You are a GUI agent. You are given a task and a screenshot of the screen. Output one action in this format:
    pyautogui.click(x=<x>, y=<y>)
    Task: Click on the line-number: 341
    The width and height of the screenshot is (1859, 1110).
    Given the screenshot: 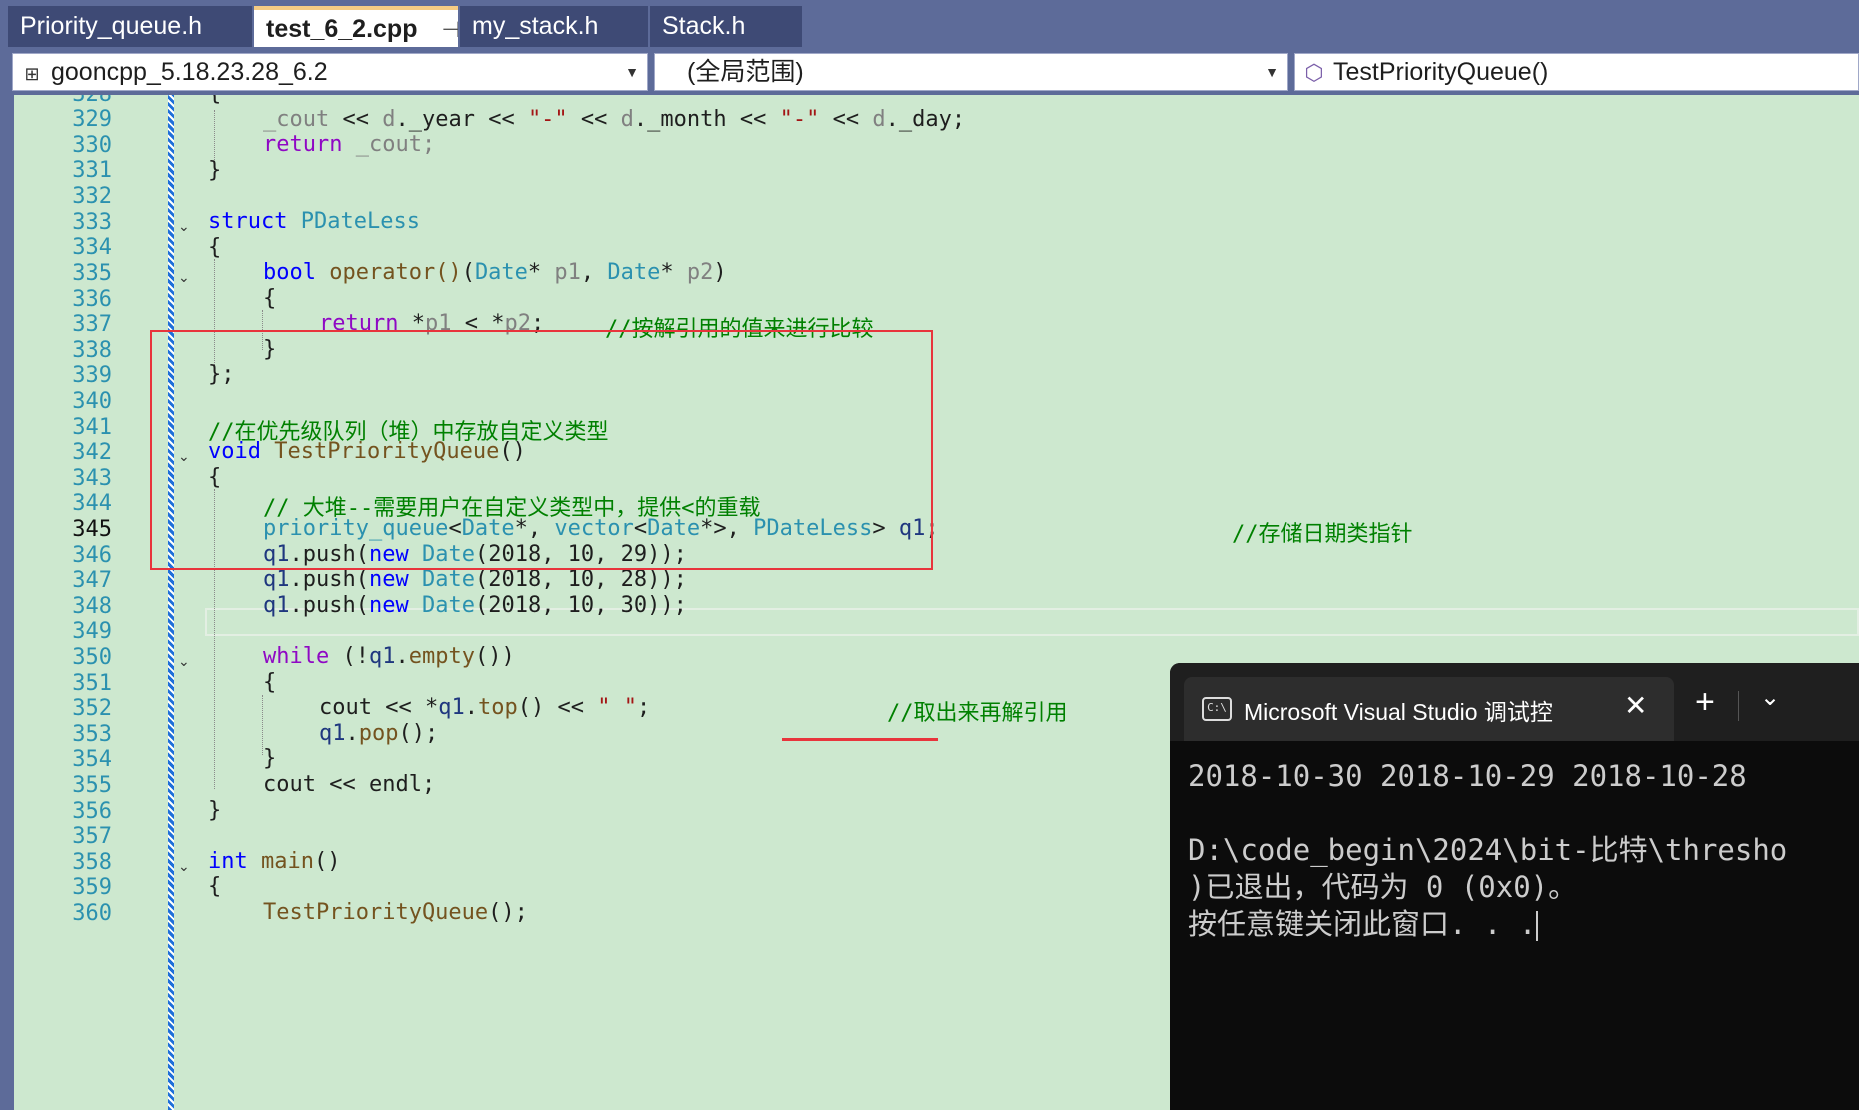 What is the action you would take?
    pyautogui.click(x=92, y=427)
    